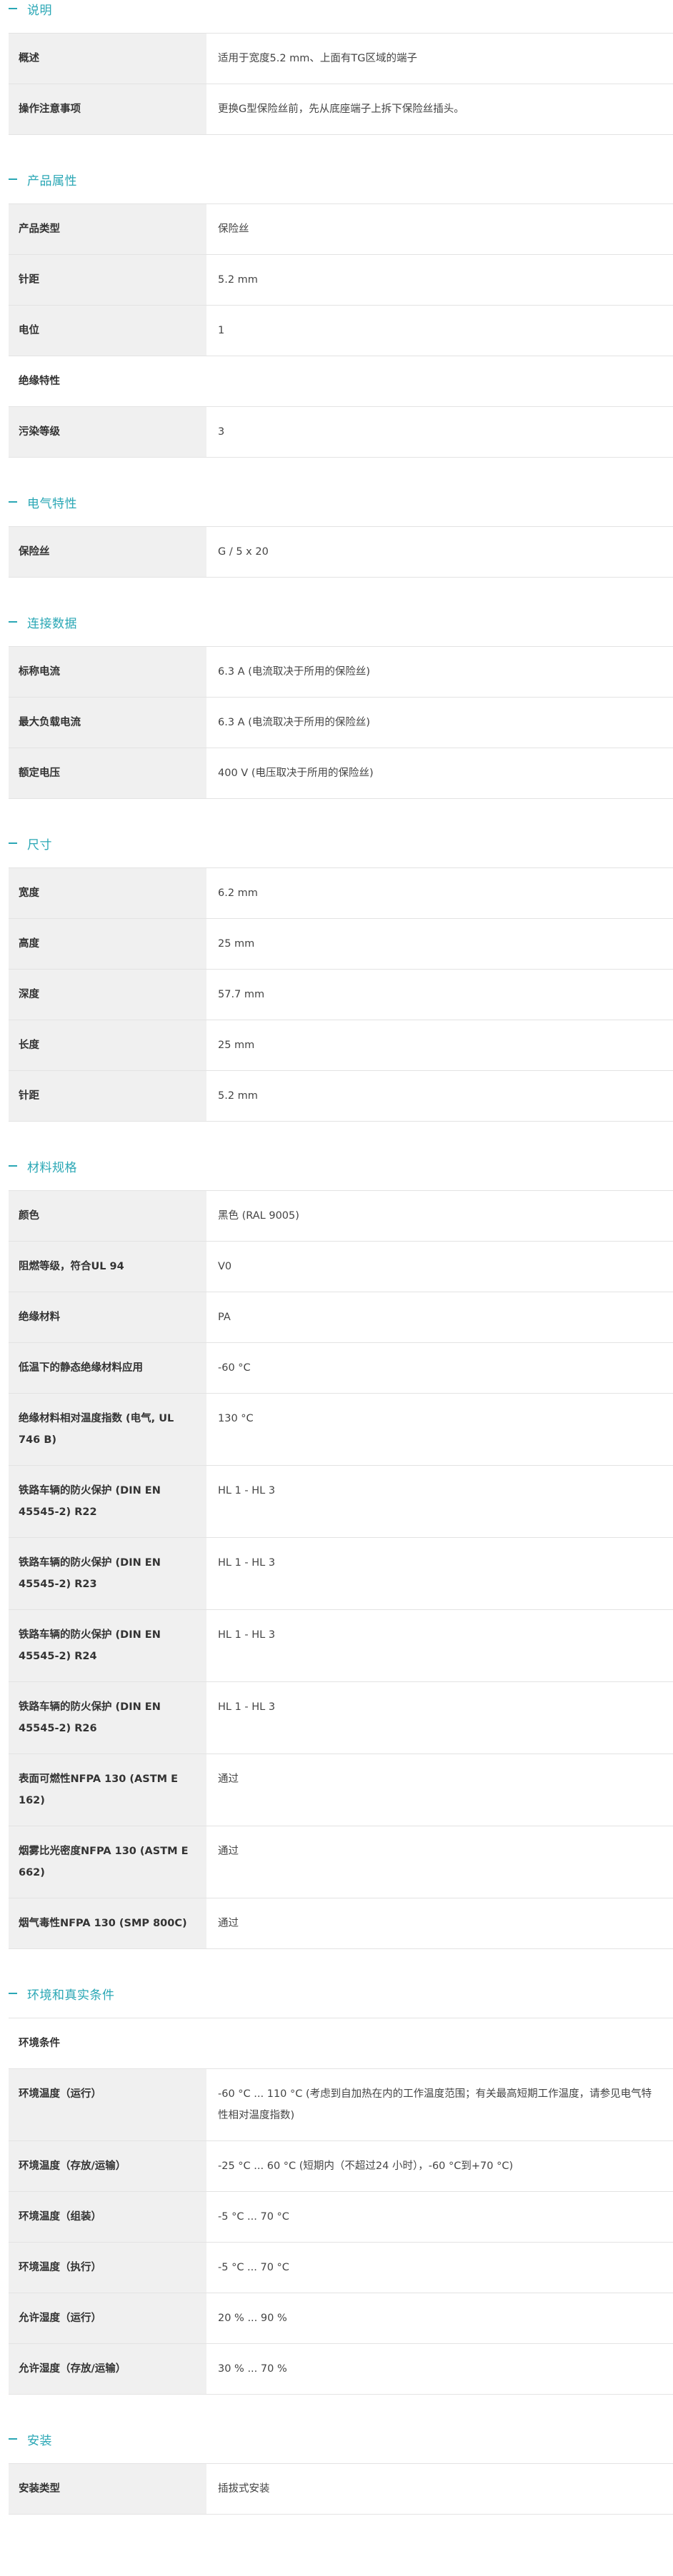  Describe the element at coordinates (341, 2318) in the screenshot. I see `spec-row: 允许湿度（运行） 20 % ... 90 %` at that location.